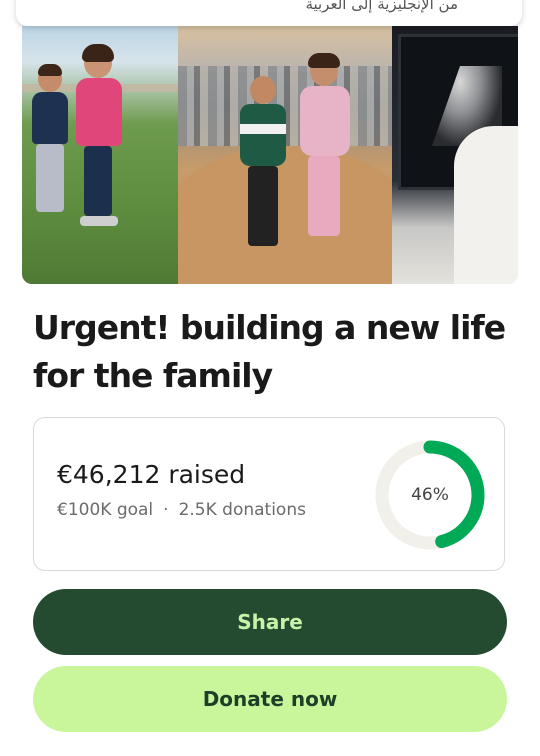 The height and width of the screenshot is (756, 540). Describe the element at coordinates (381, 6) in the screenshot. I see `translation-banner-text: من الإنجليزية إلى العربية` at that location.